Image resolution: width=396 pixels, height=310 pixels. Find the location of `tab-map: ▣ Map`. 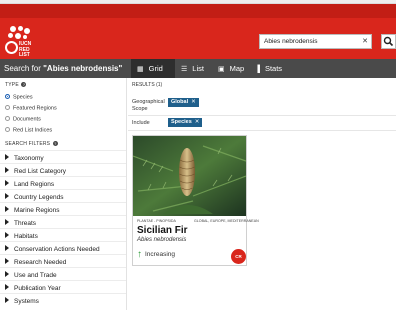

tab-map: ▣ Map is located at coordinates (230, 68).